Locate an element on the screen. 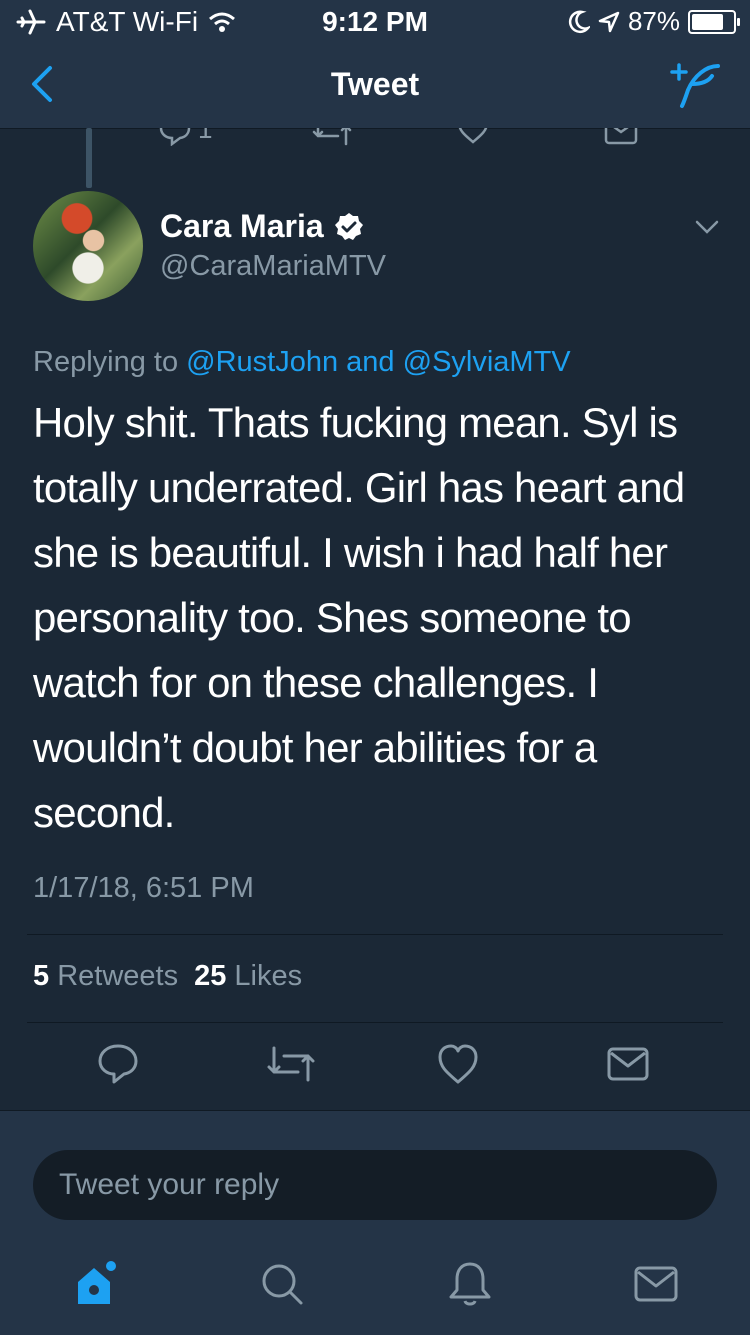  status-right: 87% is located at coordinates (654, 21).